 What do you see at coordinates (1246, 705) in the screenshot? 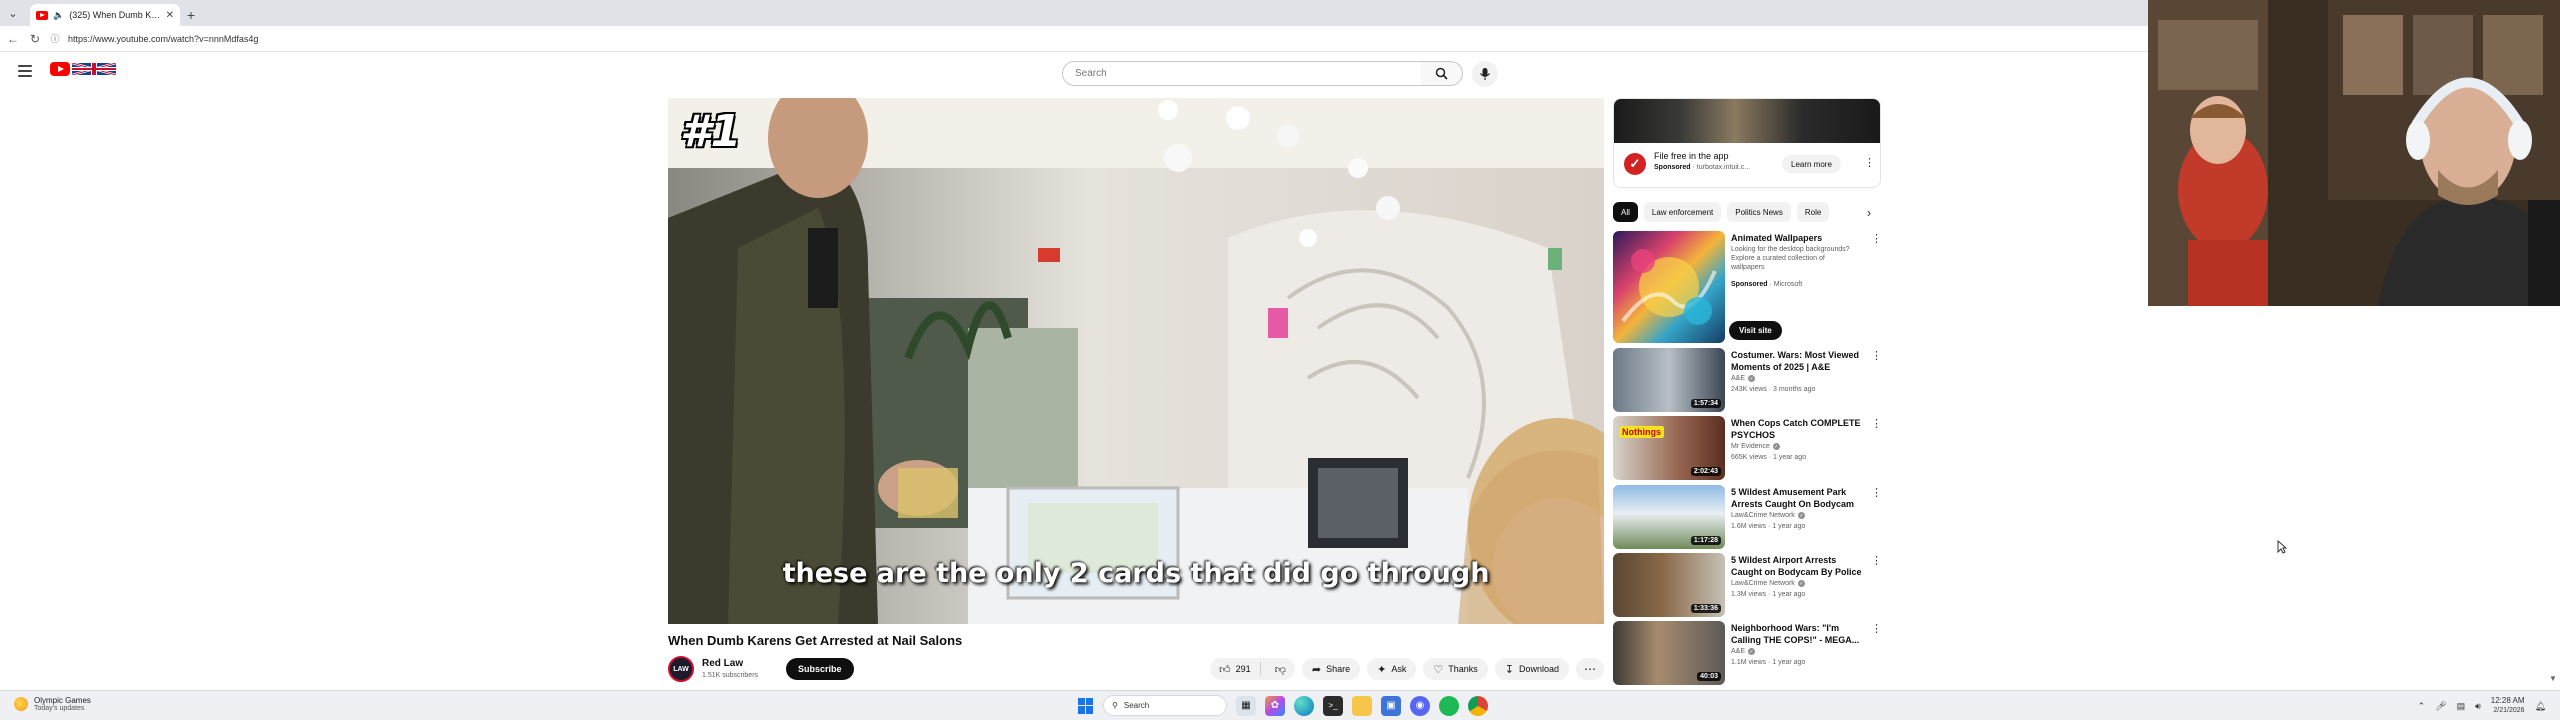
I see `task-view-icon: ▦` at bounding box center [1246, 705].